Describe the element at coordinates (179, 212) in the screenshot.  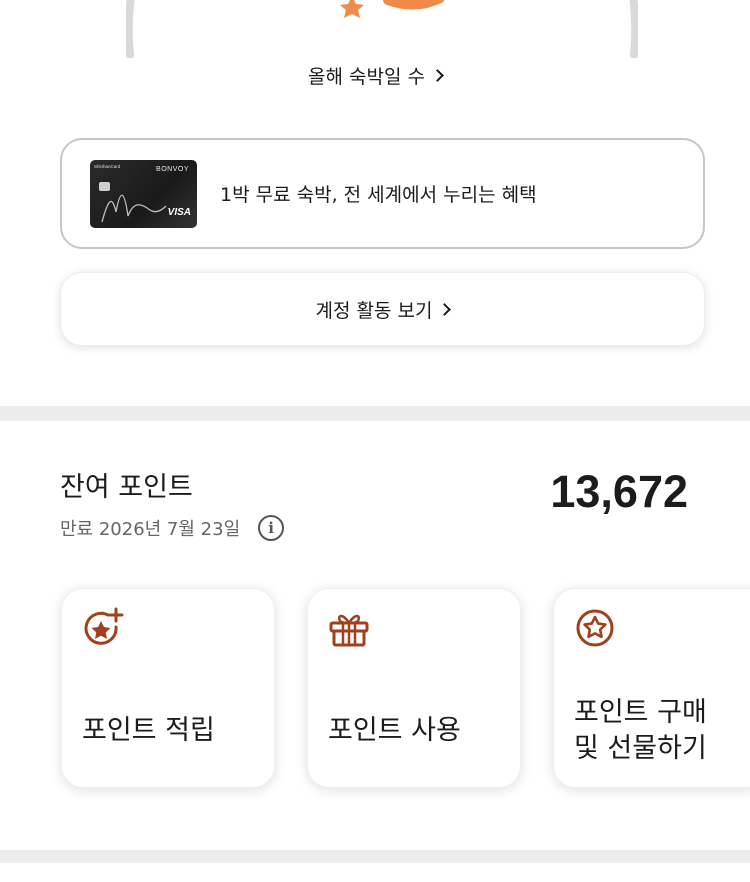
I see `visa-logo: VISA` at that location.